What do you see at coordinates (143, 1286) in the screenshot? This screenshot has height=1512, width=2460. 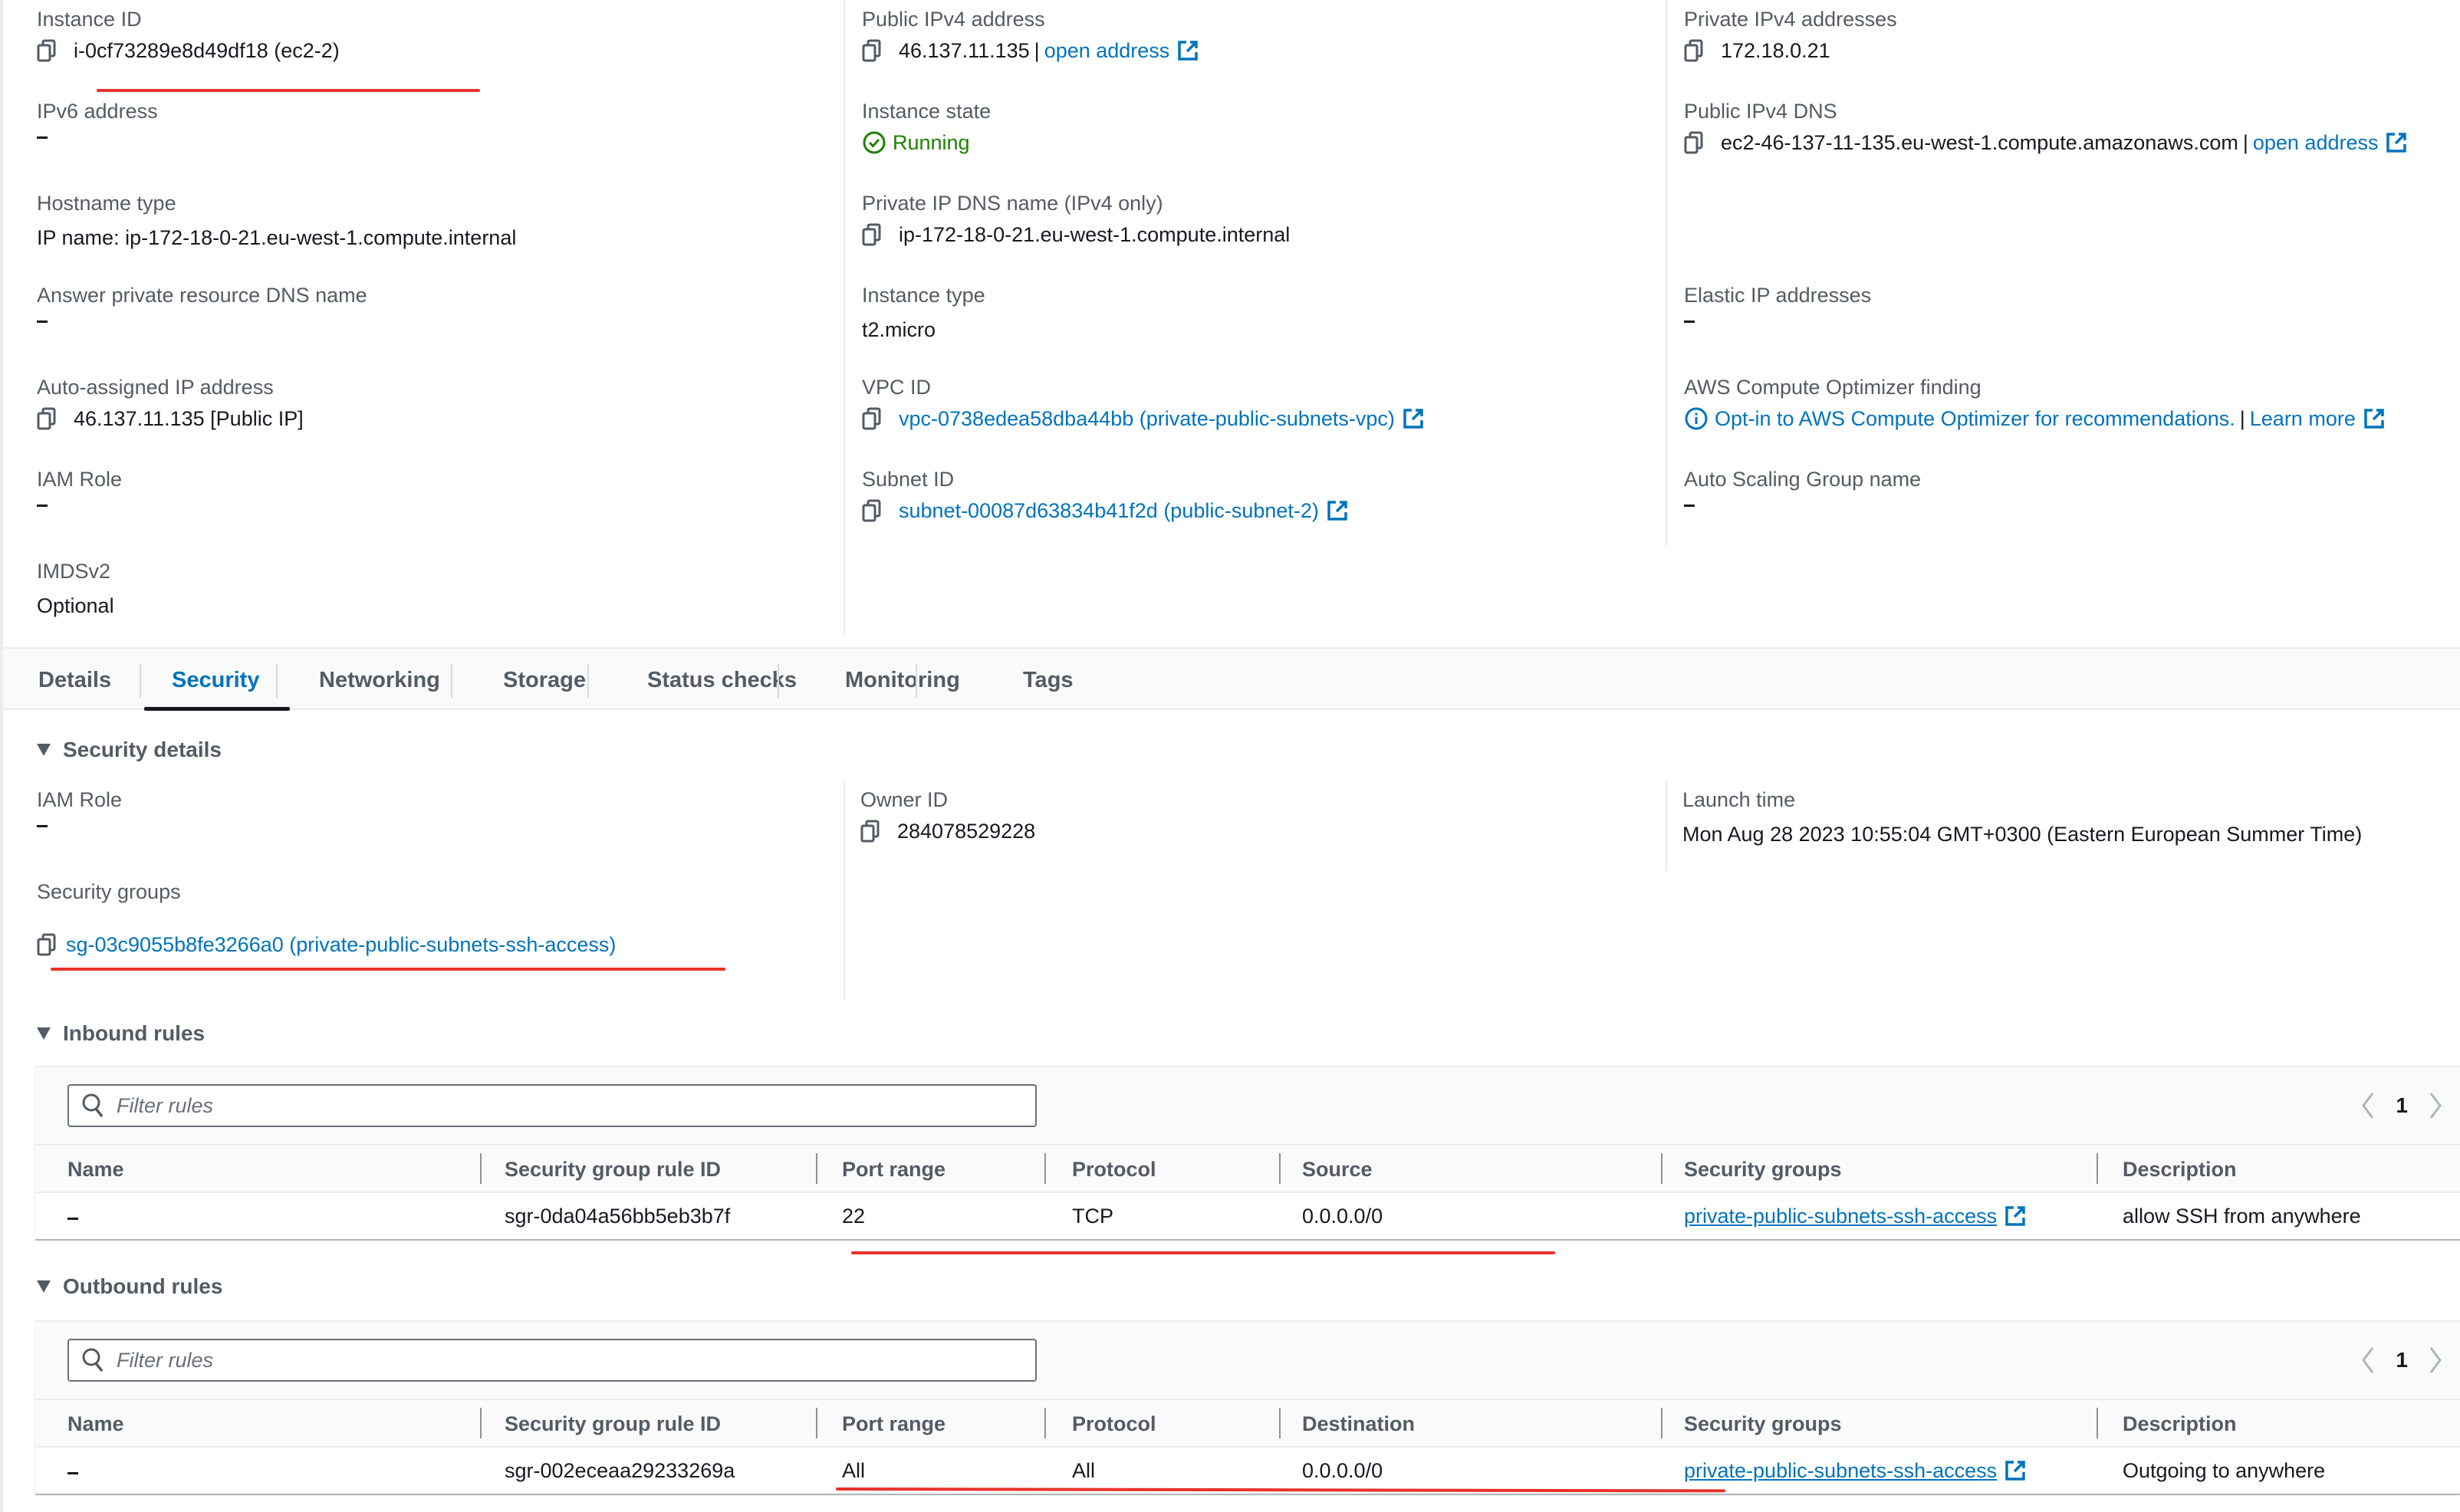 I see `section-title: Outbound rules` at bounding box center [143, 1286].